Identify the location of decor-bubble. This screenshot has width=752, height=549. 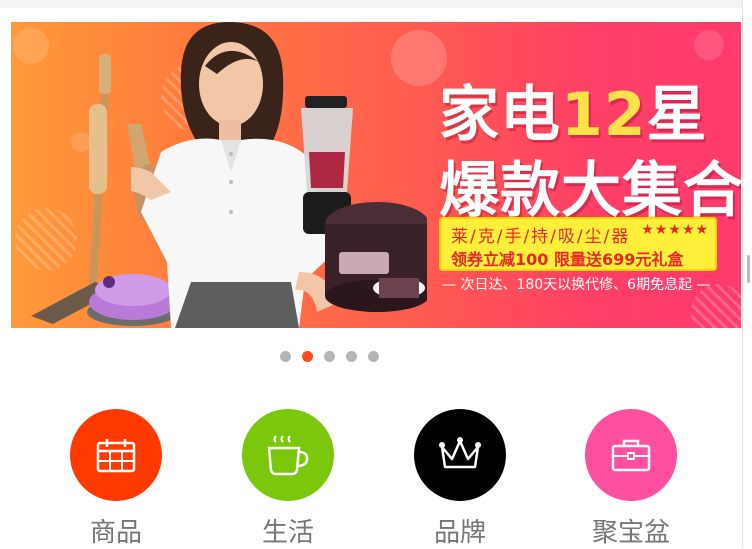
(709, 45).